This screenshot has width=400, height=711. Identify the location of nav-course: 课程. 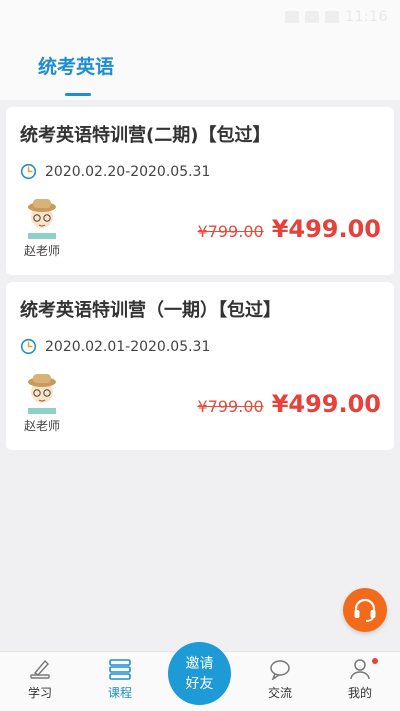
(120, 679).